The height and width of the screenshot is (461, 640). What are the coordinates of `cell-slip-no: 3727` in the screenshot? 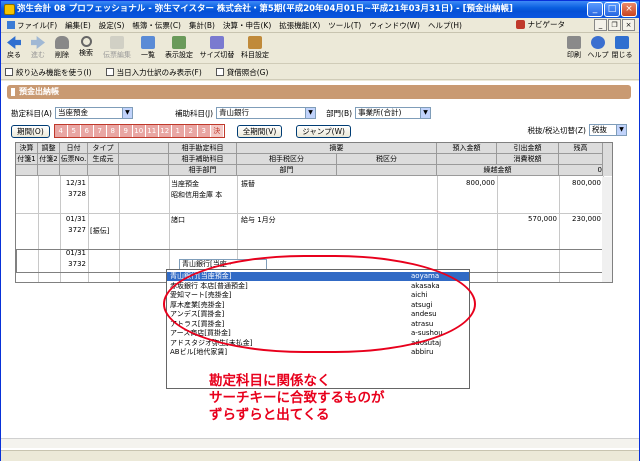 It's located at (73, 230).